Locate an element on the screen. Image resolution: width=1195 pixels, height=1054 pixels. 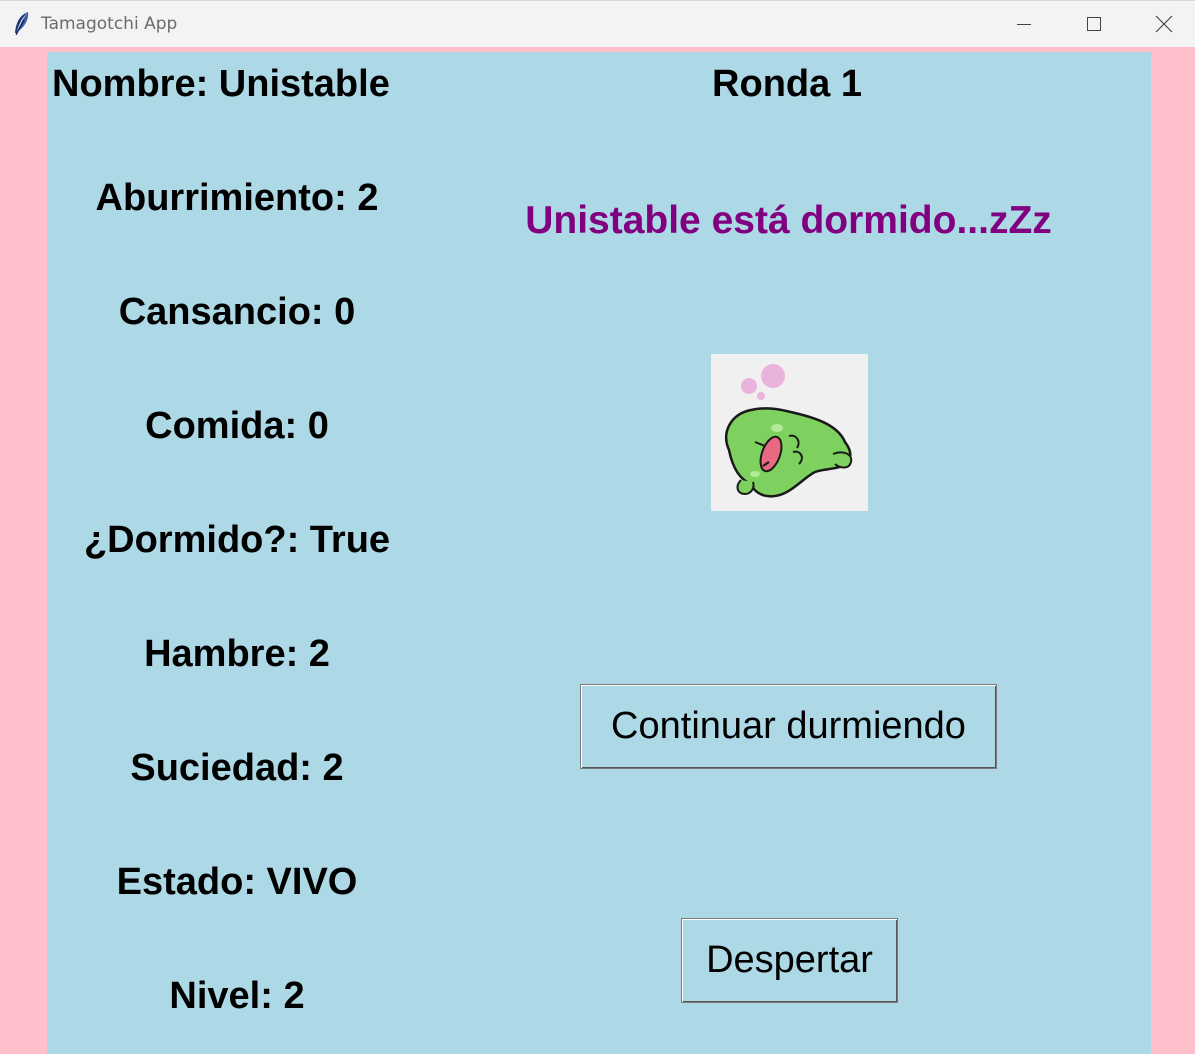
close-icon is located at coordinates (1164, 24).